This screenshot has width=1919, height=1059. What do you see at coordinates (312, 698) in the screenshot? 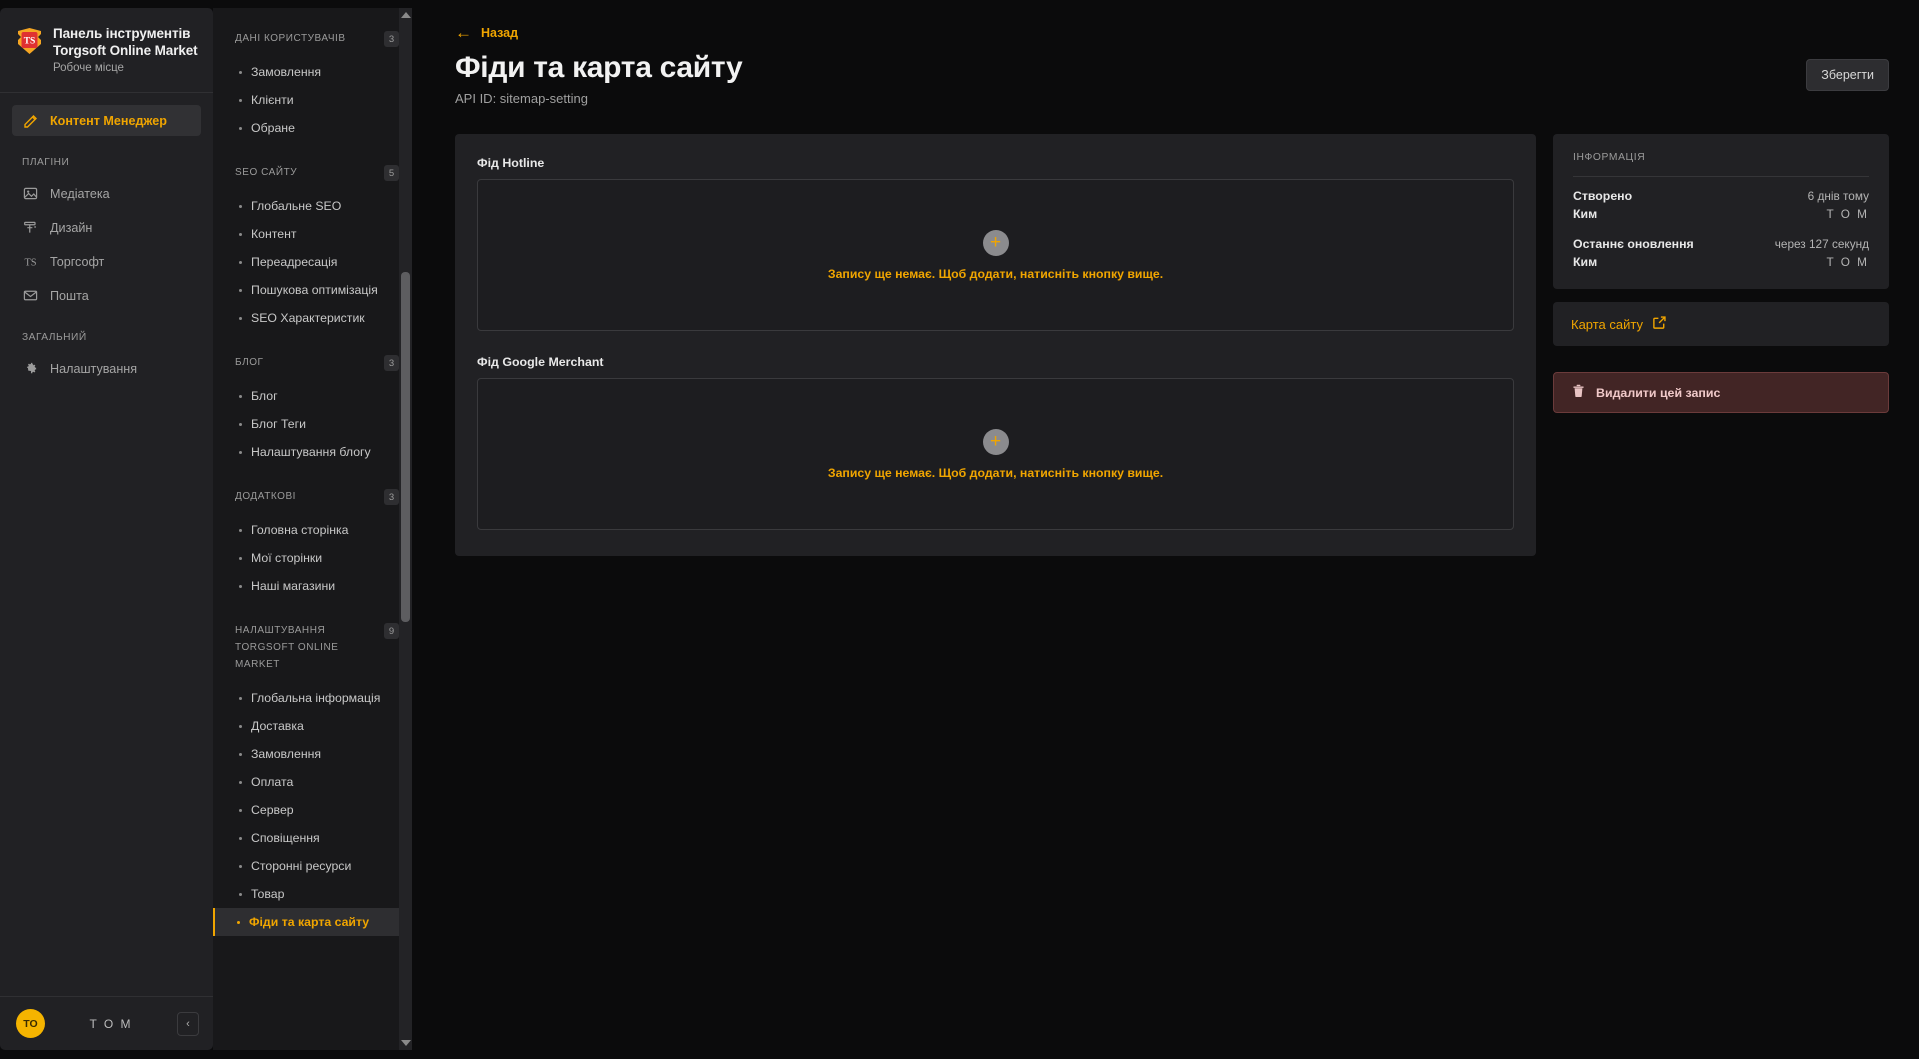
I see `sidebar-link-global-info: Глобальна інформація` at bounding box center [312, 698].